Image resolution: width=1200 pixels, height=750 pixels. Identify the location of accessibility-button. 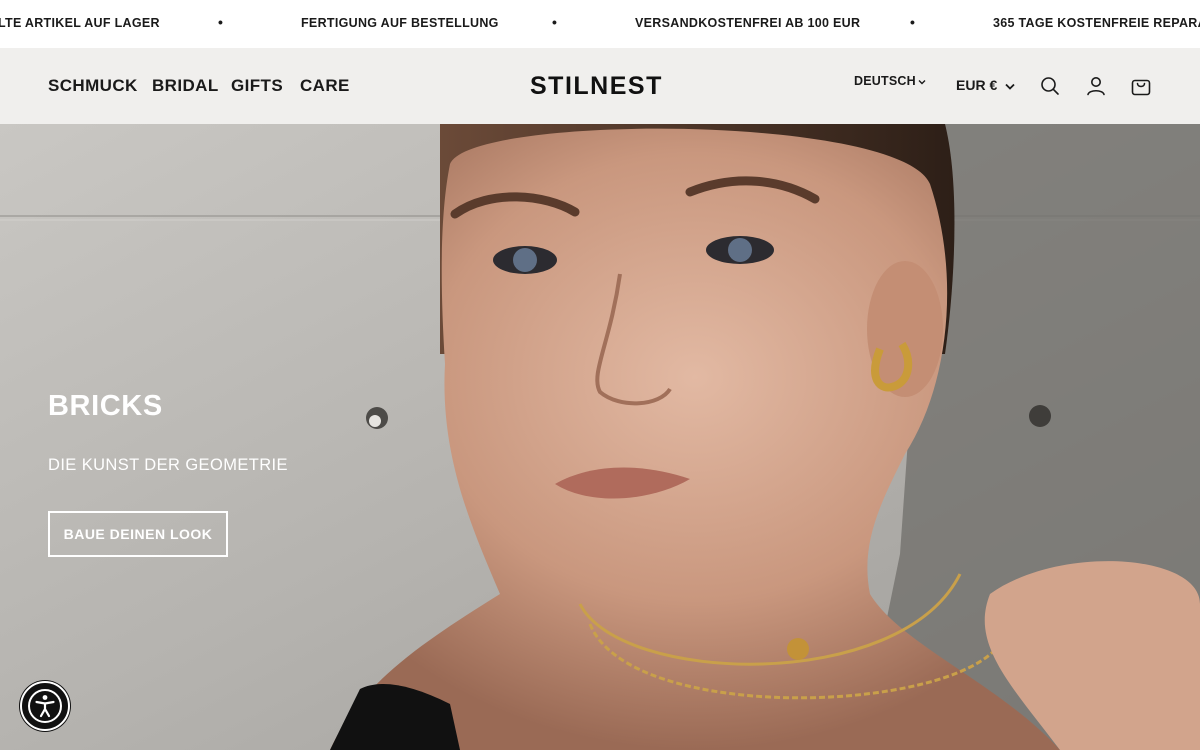
(45, 706).